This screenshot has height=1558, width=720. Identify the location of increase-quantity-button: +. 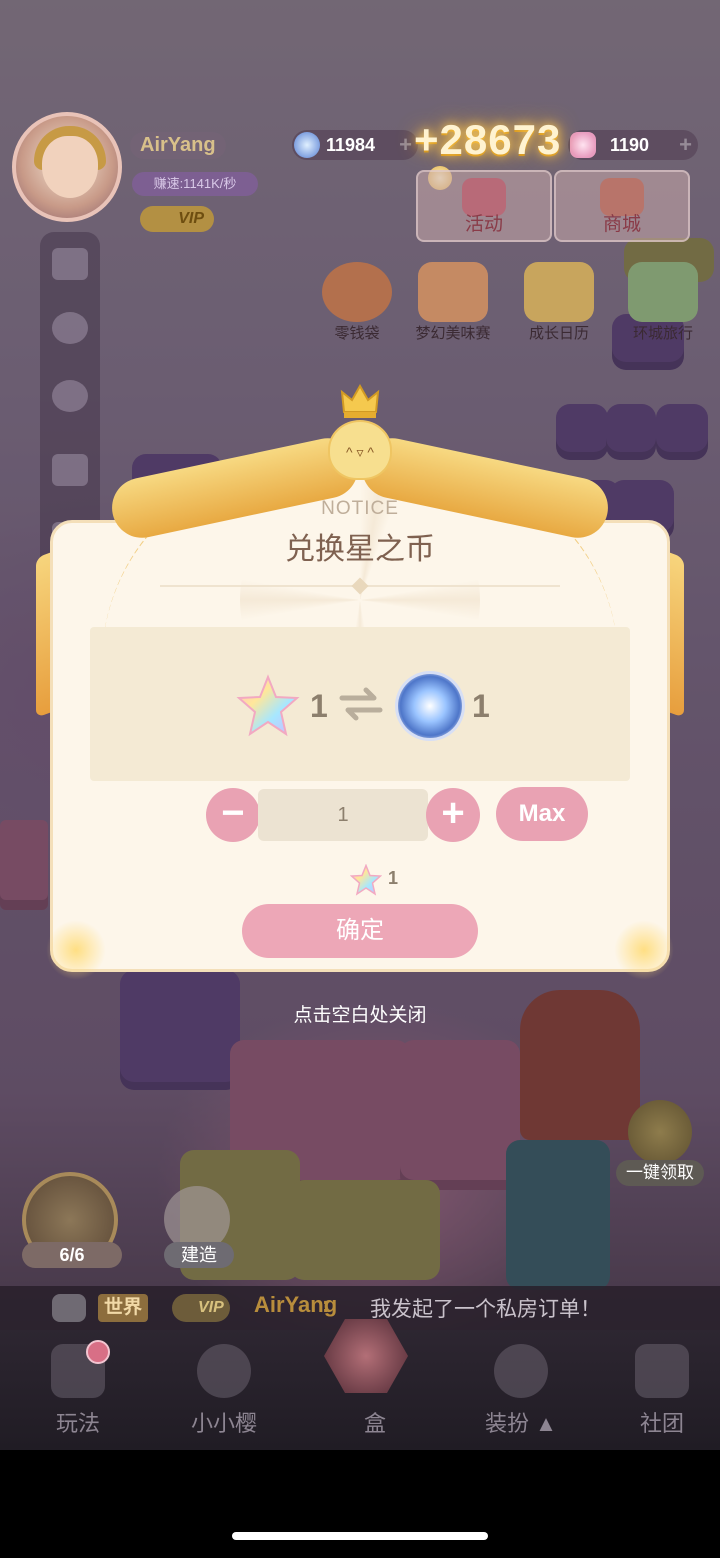
(453, 815).